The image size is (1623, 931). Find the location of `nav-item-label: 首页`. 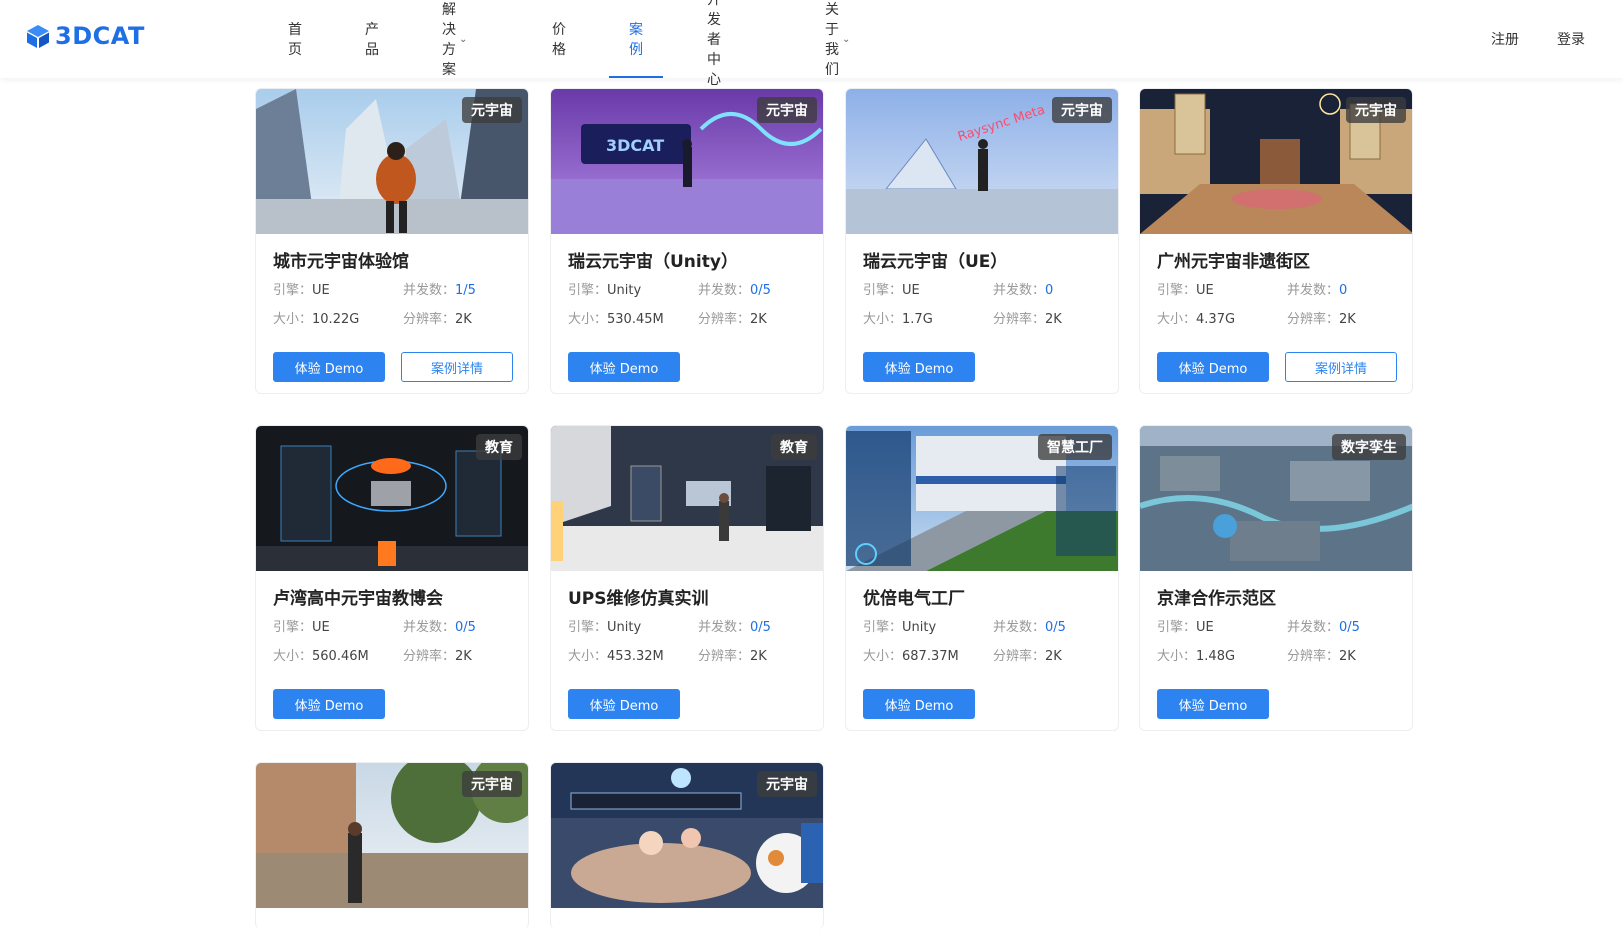

nav-item-label: 首页 is located at coordinates (295, 40).